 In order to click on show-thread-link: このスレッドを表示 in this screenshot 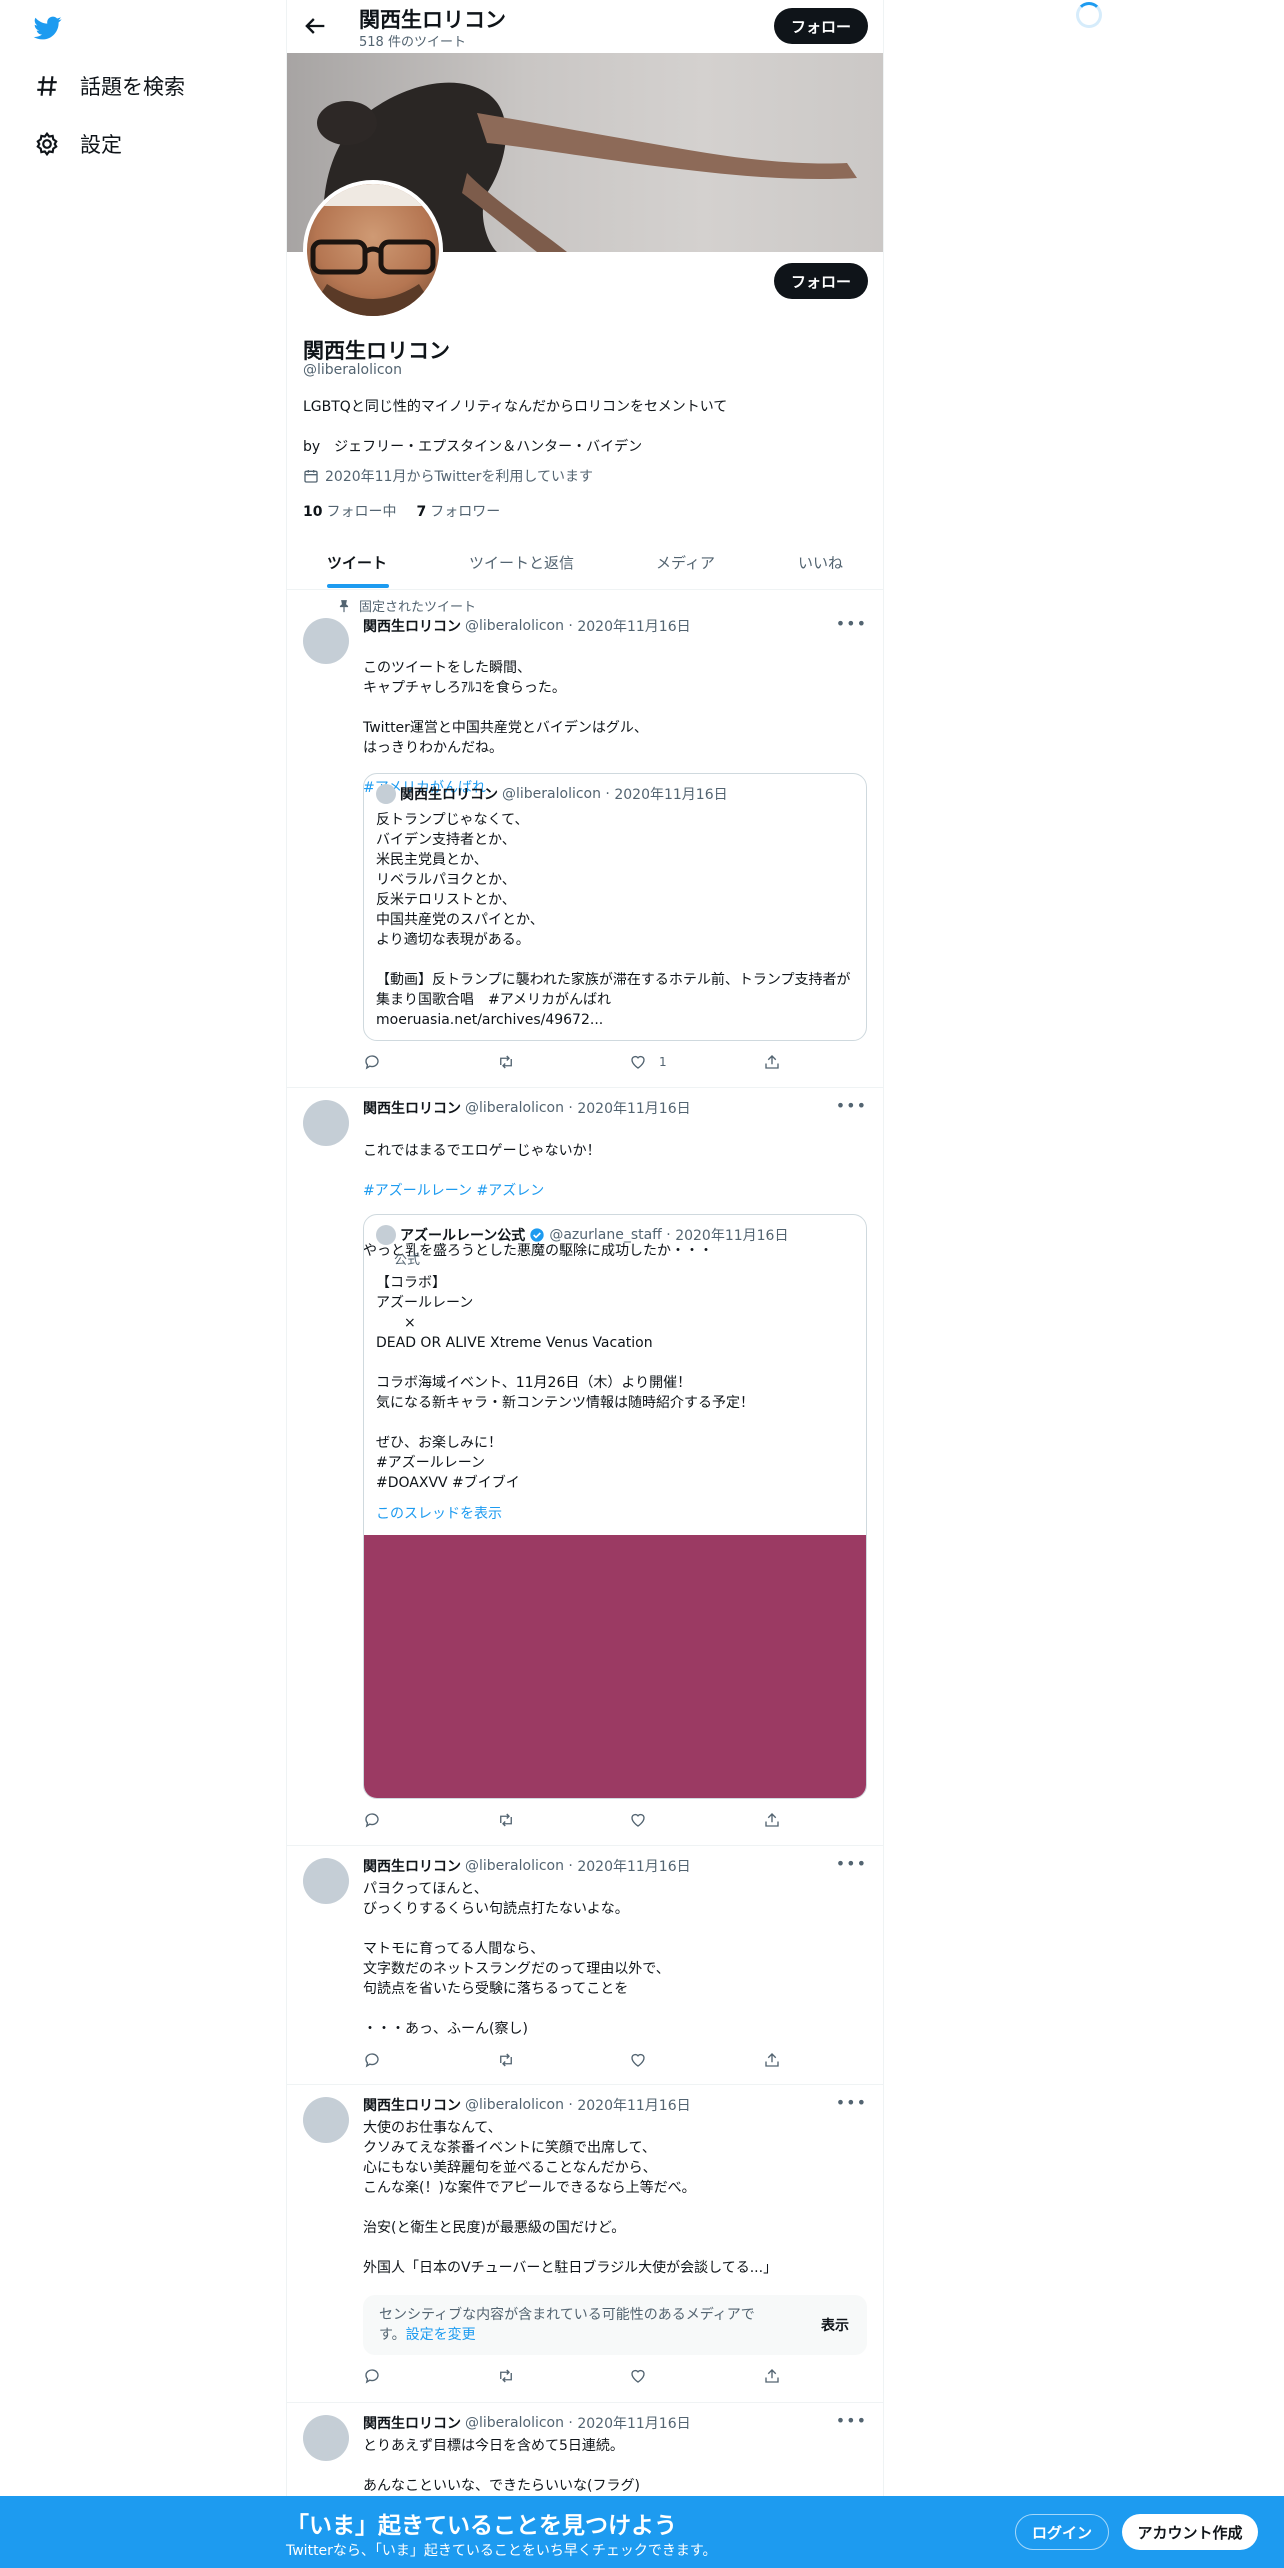, I will do `click(439, 1513)`.